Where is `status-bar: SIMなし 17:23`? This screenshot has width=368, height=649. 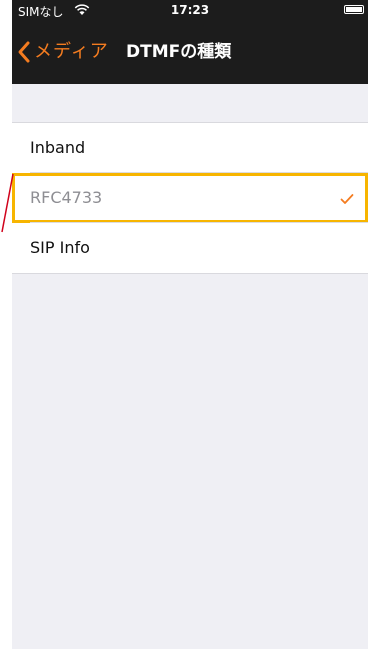
status-bar: SIMなし 17:23 is located at coordinates (190, 10).